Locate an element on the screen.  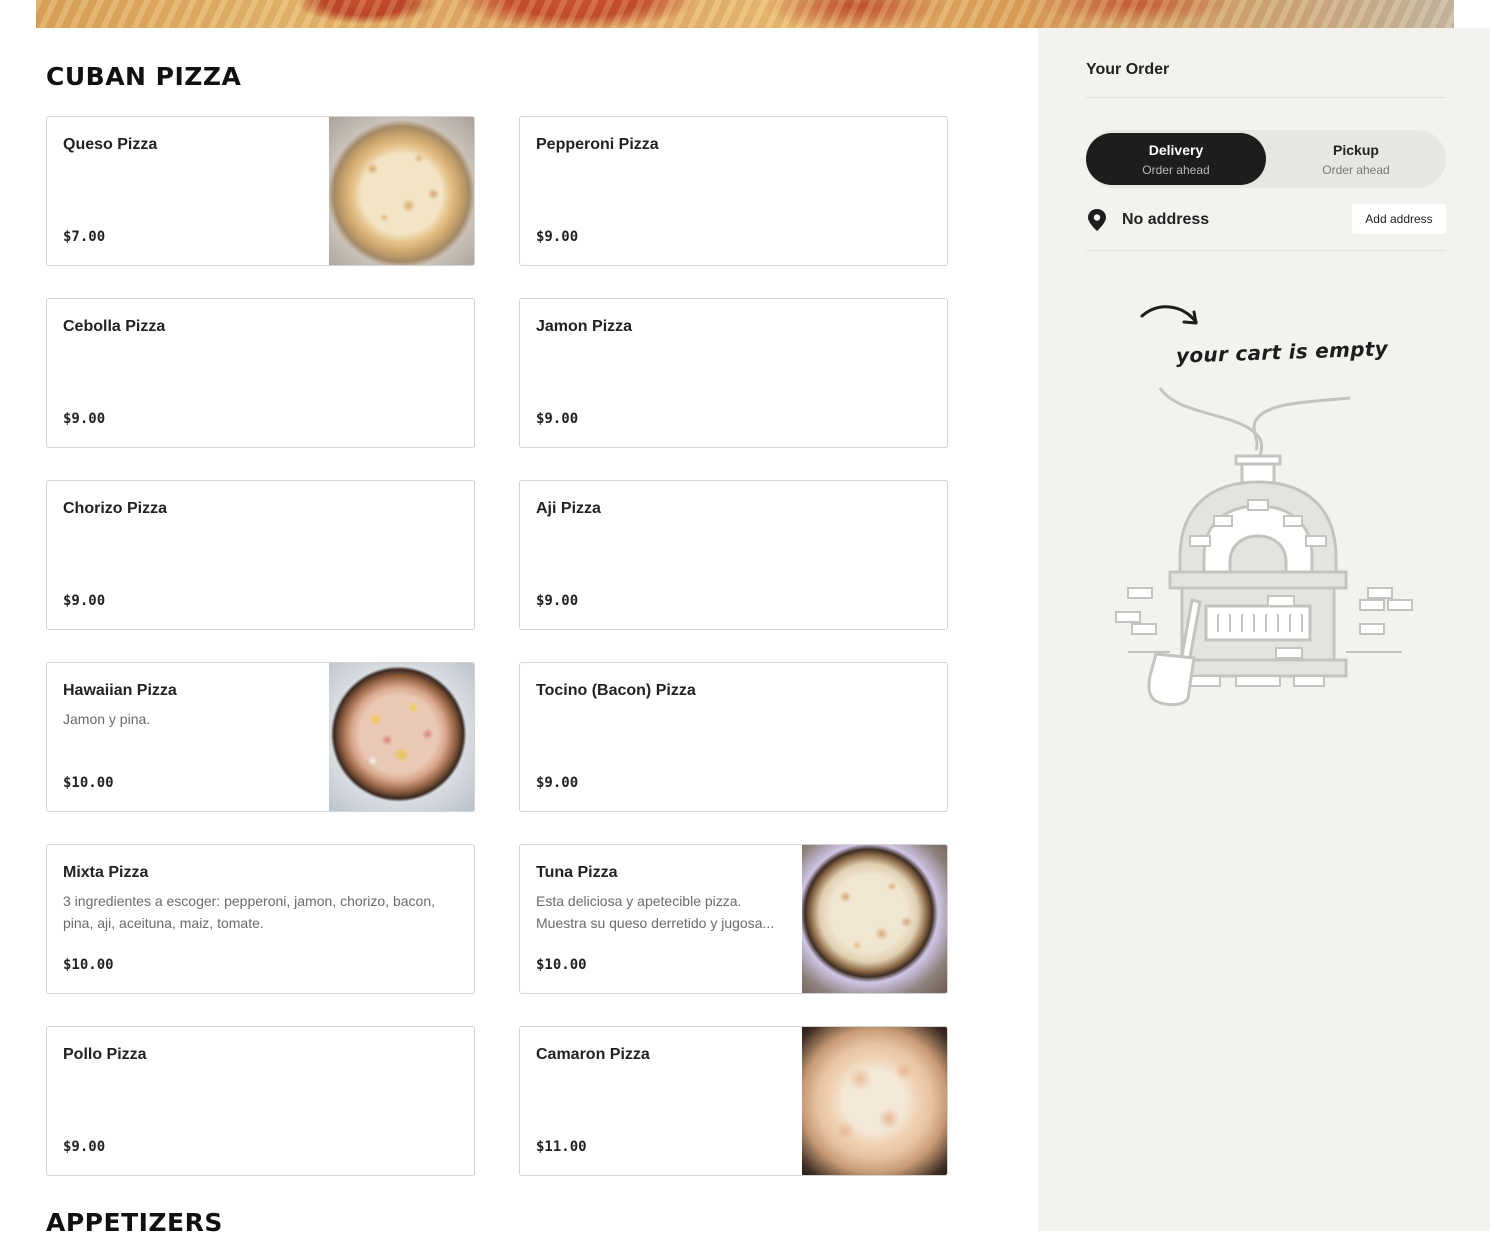
menu-item-card: Pepperoni Pizza $9.00 is located at coordinates (733, 191).